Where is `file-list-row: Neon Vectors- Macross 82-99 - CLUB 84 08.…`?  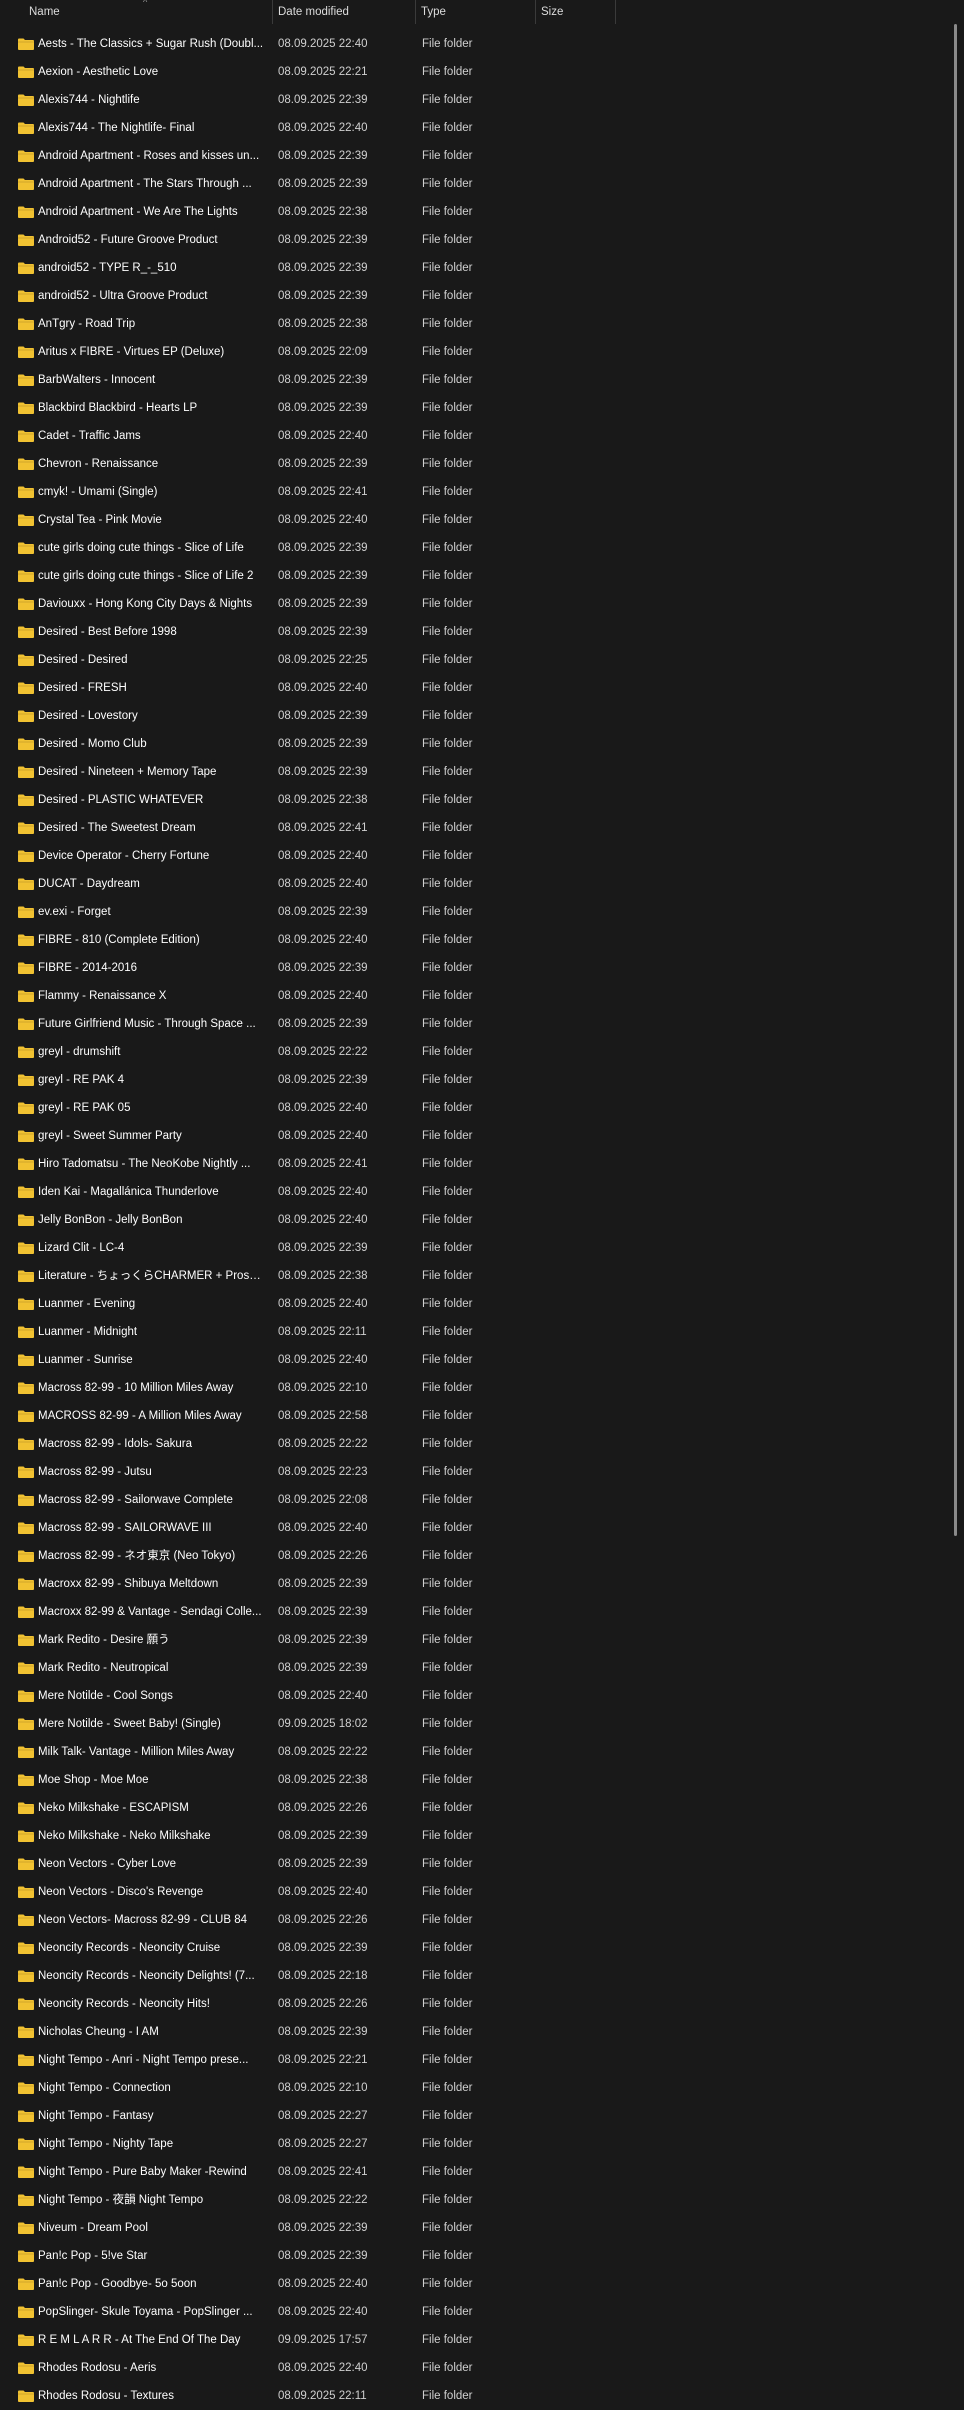 file-list-row: Neon Vectors- Macross 82-99 - CLUB 84 08.… is located at coordinates (470, 1920).